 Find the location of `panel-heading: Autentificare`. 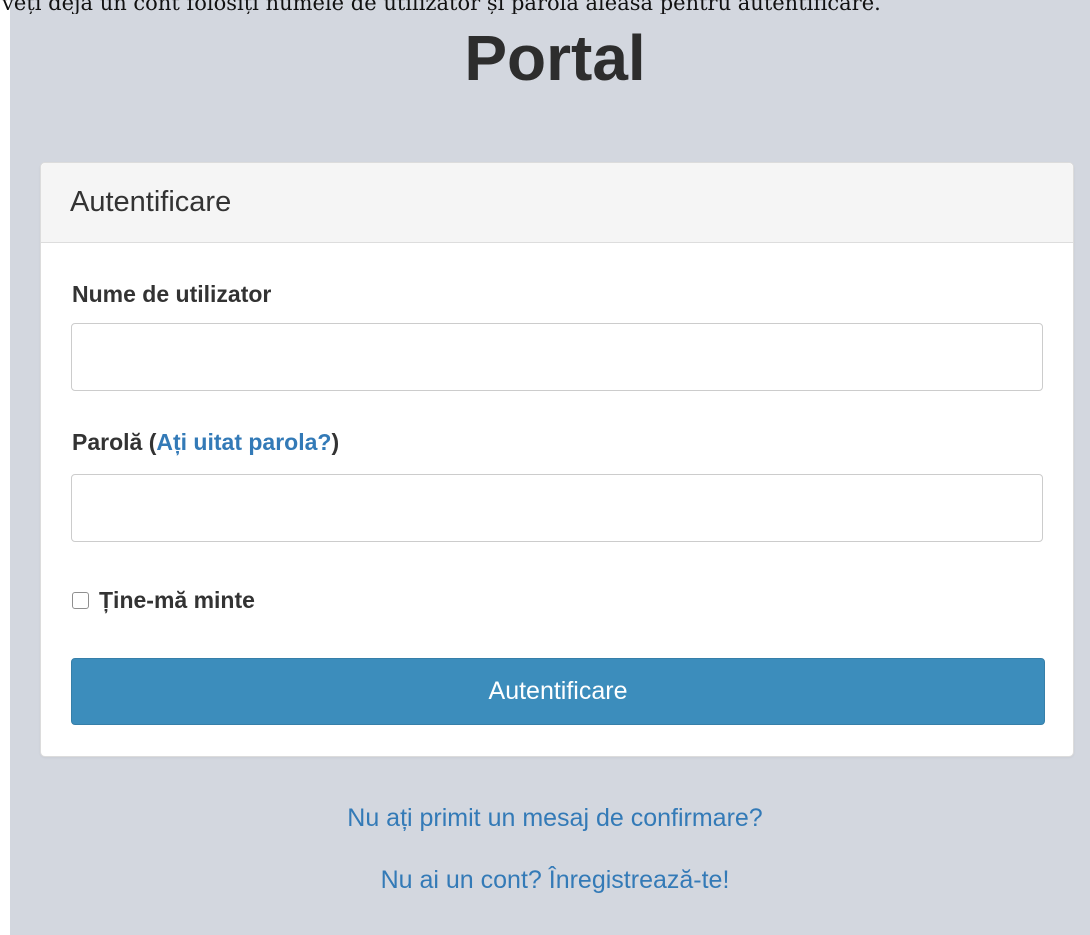

panel-heading: Autentificare is located at coordinates (557, 203).